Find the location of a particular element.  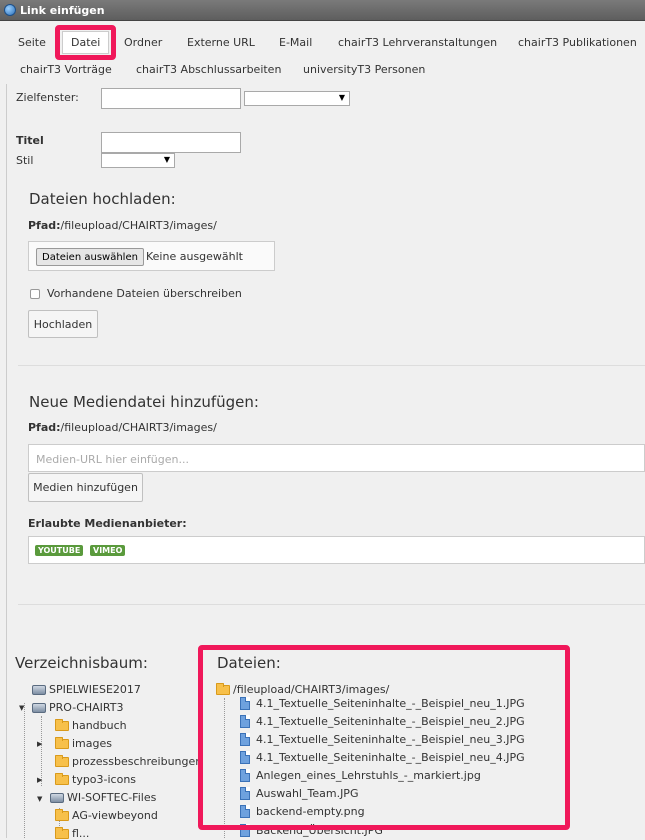

style-label: Stil is located at coordinates (25, 160).